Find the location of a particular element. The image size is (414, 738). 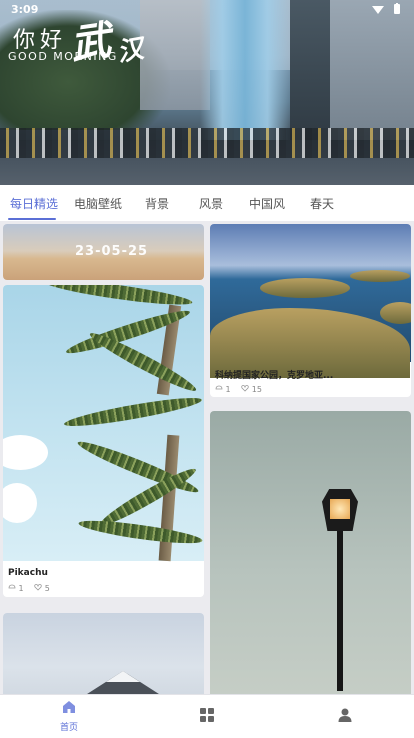

snow-cap is located at coordinates (123, 676).